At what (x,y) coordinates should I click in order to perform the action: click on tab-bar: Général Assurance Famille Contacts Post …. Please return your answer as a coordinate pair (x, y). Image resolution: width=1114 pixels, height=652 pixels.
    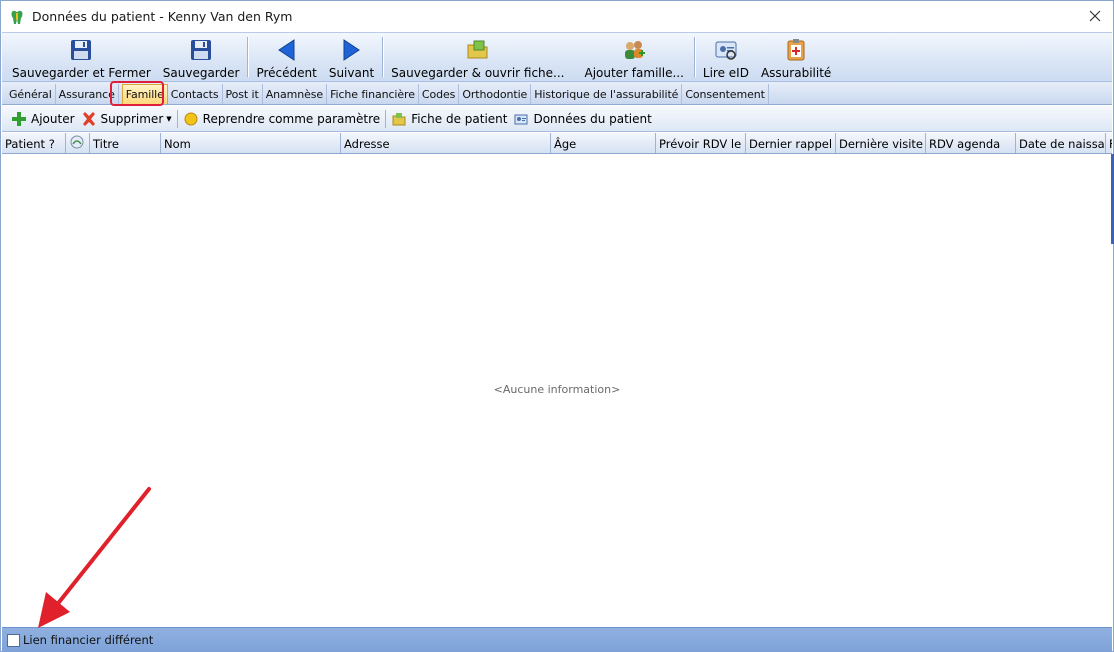
    Looking at the image, I should click on (557, 93).